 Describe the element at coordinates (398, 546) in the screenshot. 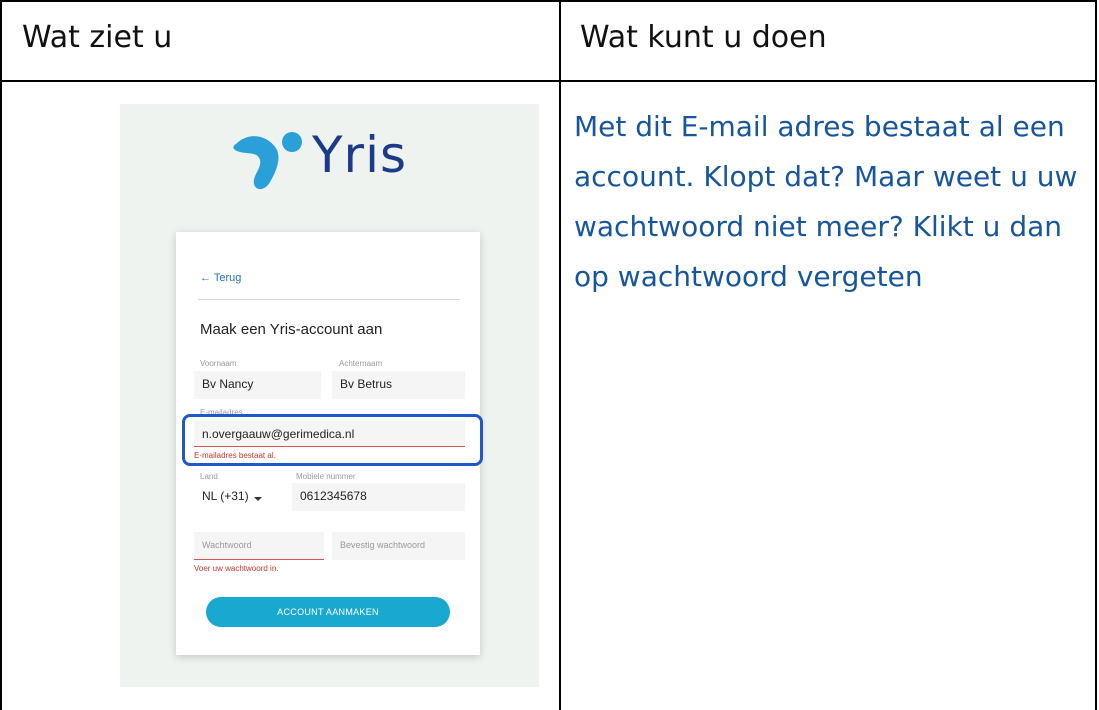

I see `confirm-password-input: Bevestig wachtwoord` at that location.